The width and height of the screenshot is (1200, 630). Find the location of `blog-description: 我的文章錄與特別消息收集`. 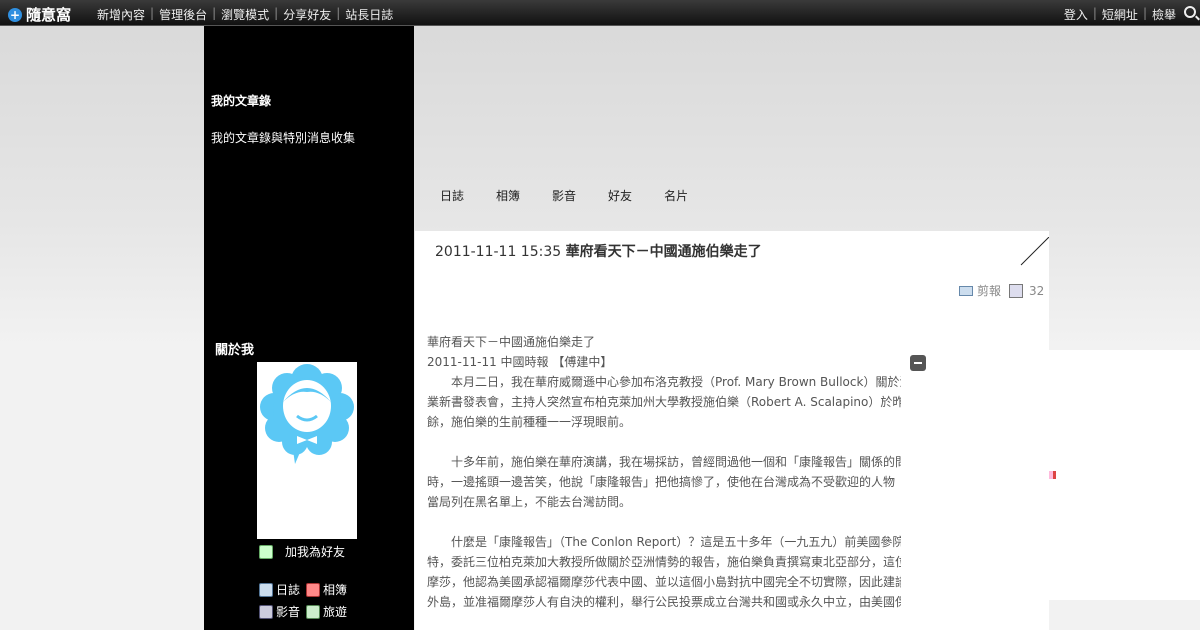

blog-description: 我的文章錄與特別消息收集 is located at coordinates (283, 138).